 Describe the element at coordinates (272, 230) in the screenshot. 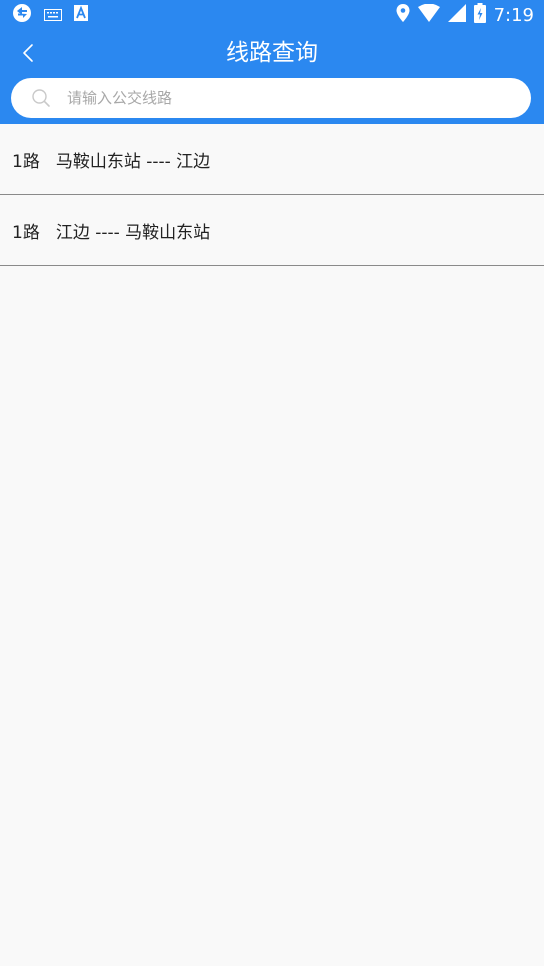

I see `list-item: 1路 江边 ---- 马鞍山东站` at that location.